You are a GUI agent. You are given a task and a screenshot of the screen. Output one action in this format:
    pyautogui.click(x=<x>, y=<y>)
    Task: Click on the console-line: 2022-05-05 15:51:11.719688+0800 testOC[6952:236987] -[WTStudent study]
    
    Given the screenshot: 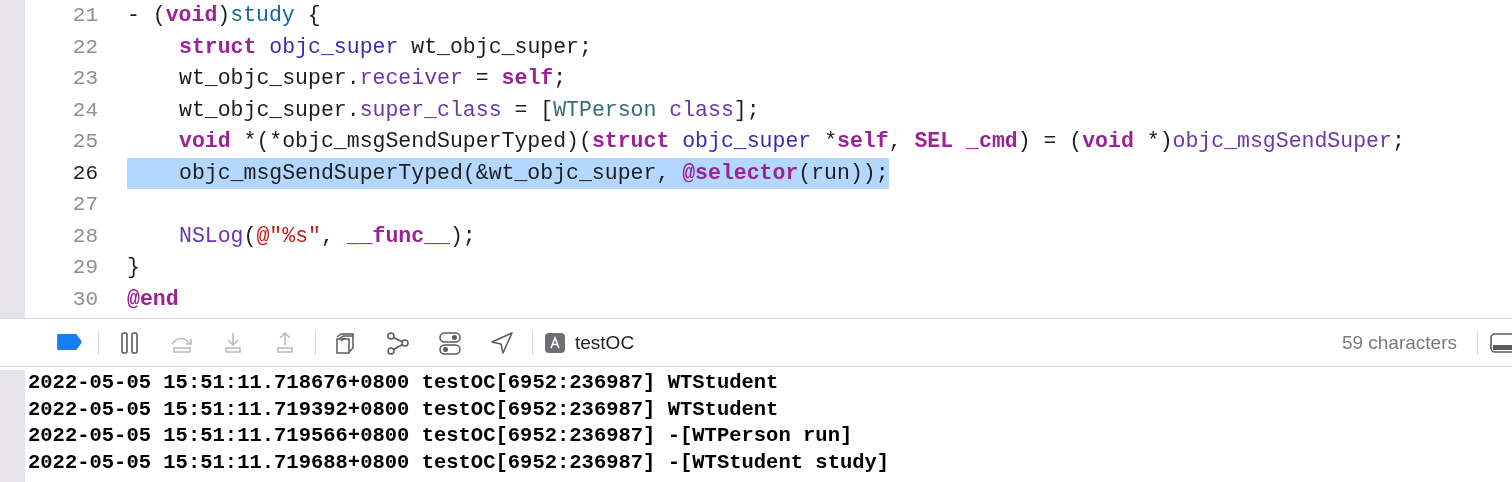 What is the action you would take?
    pyautogui.click(x=459, y=462)
    